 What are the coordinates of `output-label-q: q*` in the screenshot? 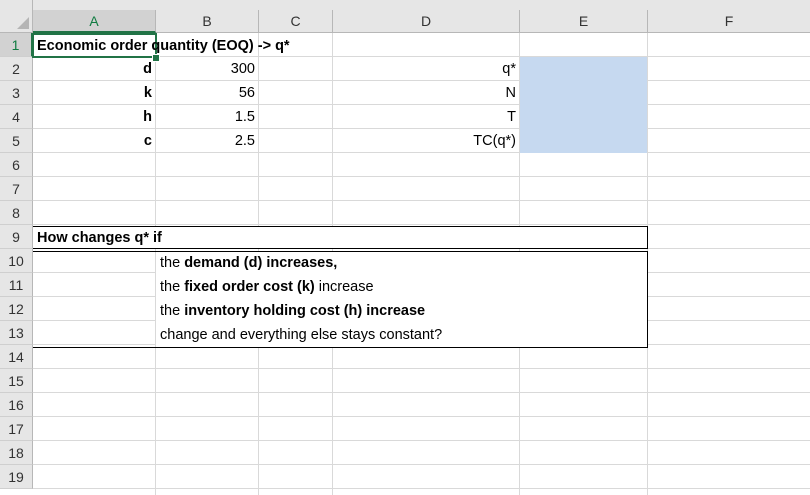 It's located at (426, 69).